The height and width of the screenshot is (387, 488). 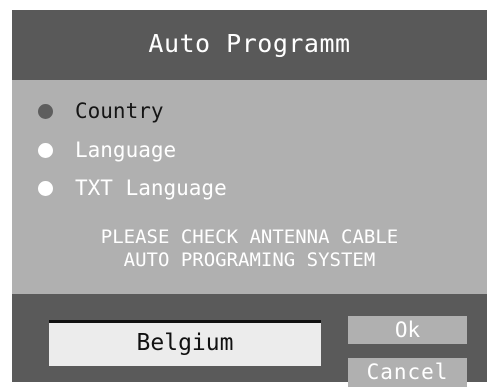 What do you see at coordinates (249, 260) in the screenshot?
I see `message-line-2: AUTO PROGRAMING SYSTEM` at bounding box center [249, 260].